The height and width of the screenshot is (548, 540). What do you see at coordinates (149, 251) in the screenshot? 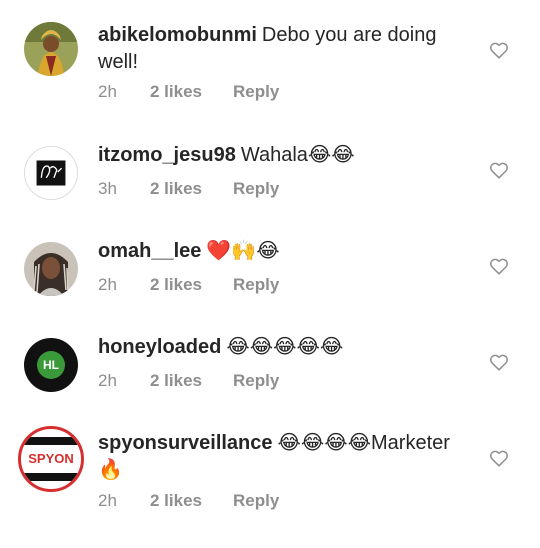
I see `comment-username: omah__lee` at bounding box center [149, 251].